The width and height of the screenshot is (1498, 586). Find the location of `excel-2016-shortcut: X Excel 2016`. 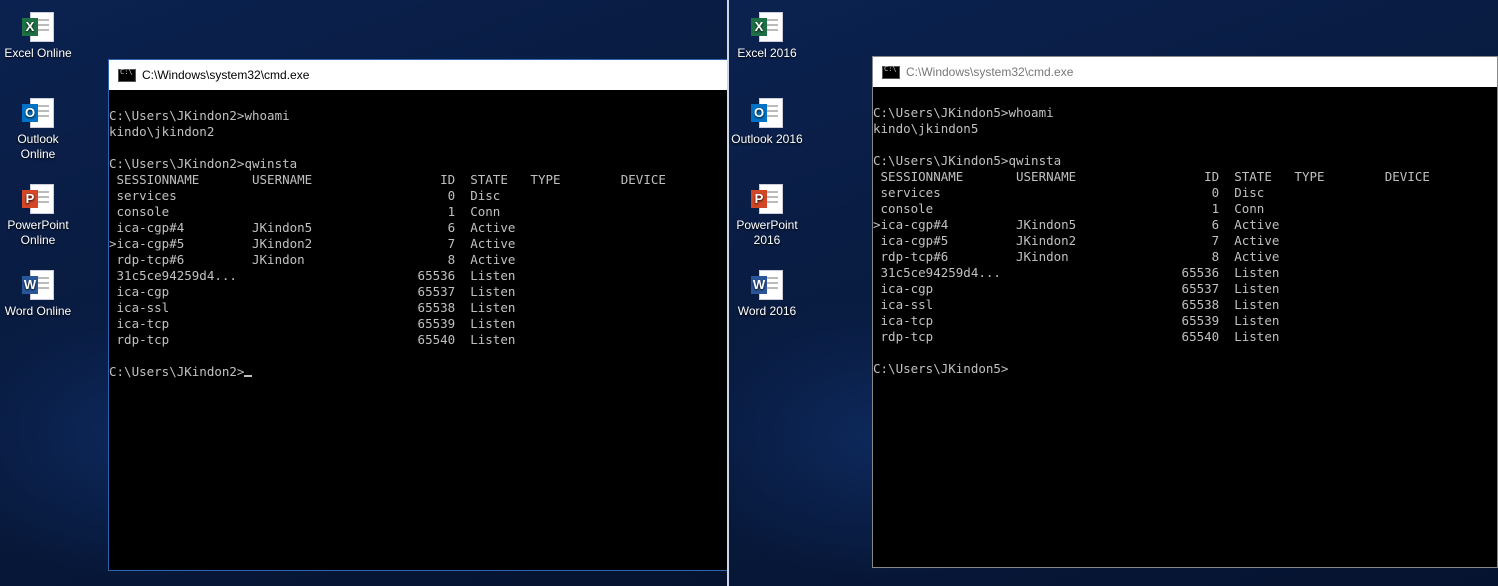

excel-2016-shortcut: X Excel 2016 is located at coordinates (767, 36).